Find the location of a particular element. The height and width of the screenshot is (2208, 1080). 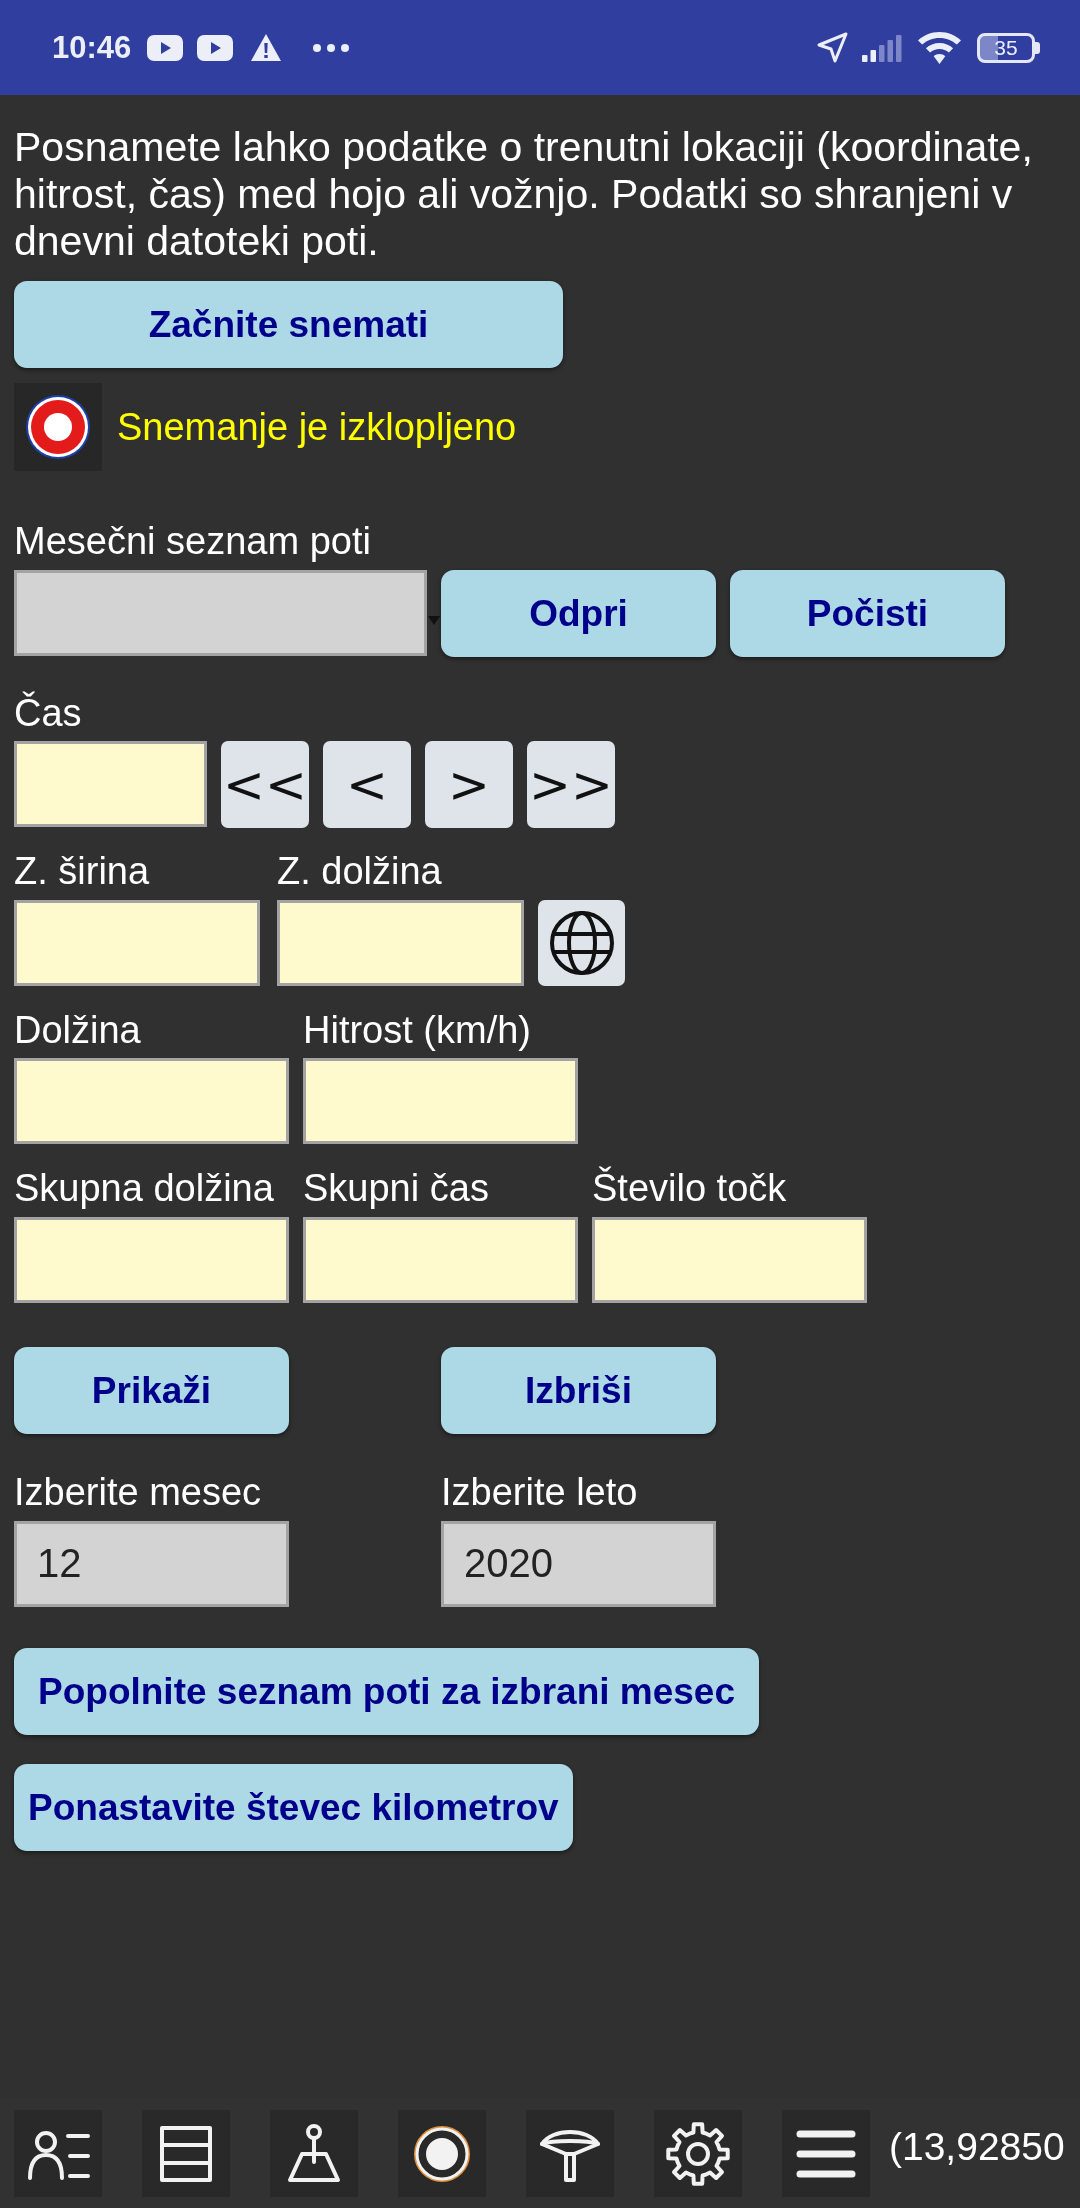

reset-counter-button: Ponastavite števec kilometrov is located at coordinates (293, 1807).